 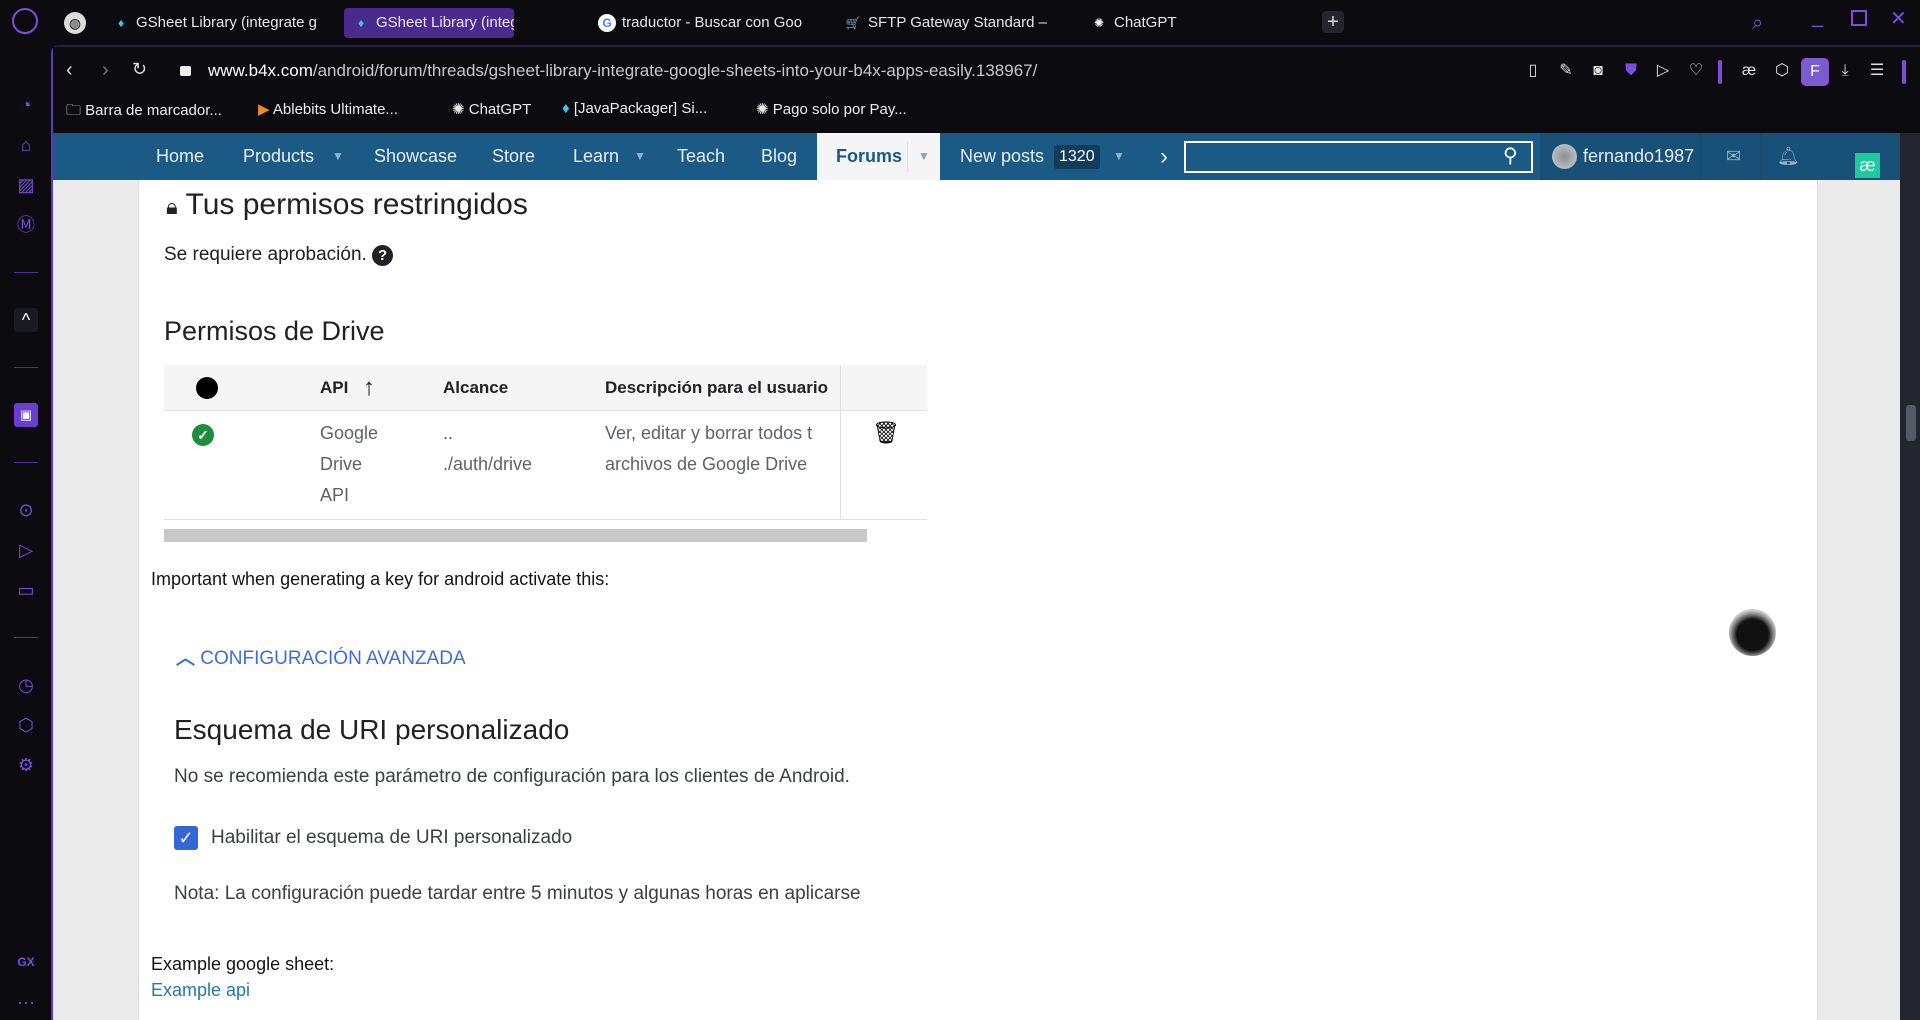 What do you see at coordinates (1638, 156) in the screenshot?
I see `username: fernando1987` at bounding box center [1638, 156].